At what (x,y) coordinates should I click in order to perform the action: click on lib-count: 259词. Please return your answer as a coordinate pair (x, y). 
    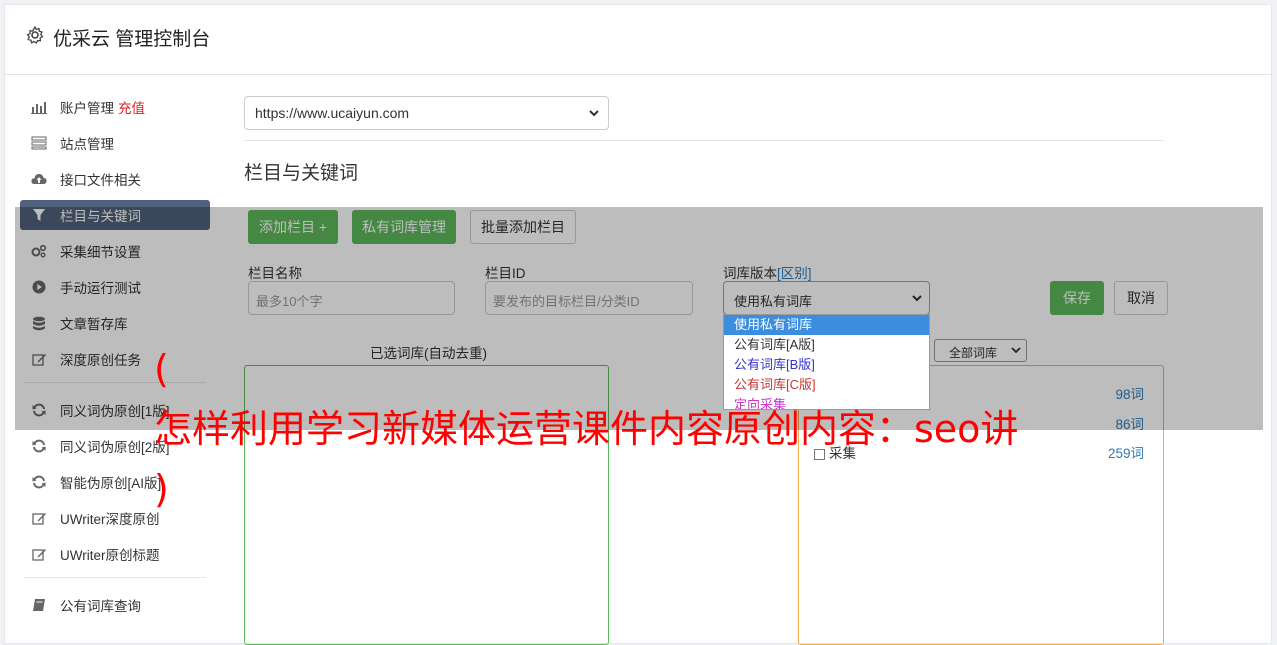
    Looking at the image, I should click on (1125, 453).